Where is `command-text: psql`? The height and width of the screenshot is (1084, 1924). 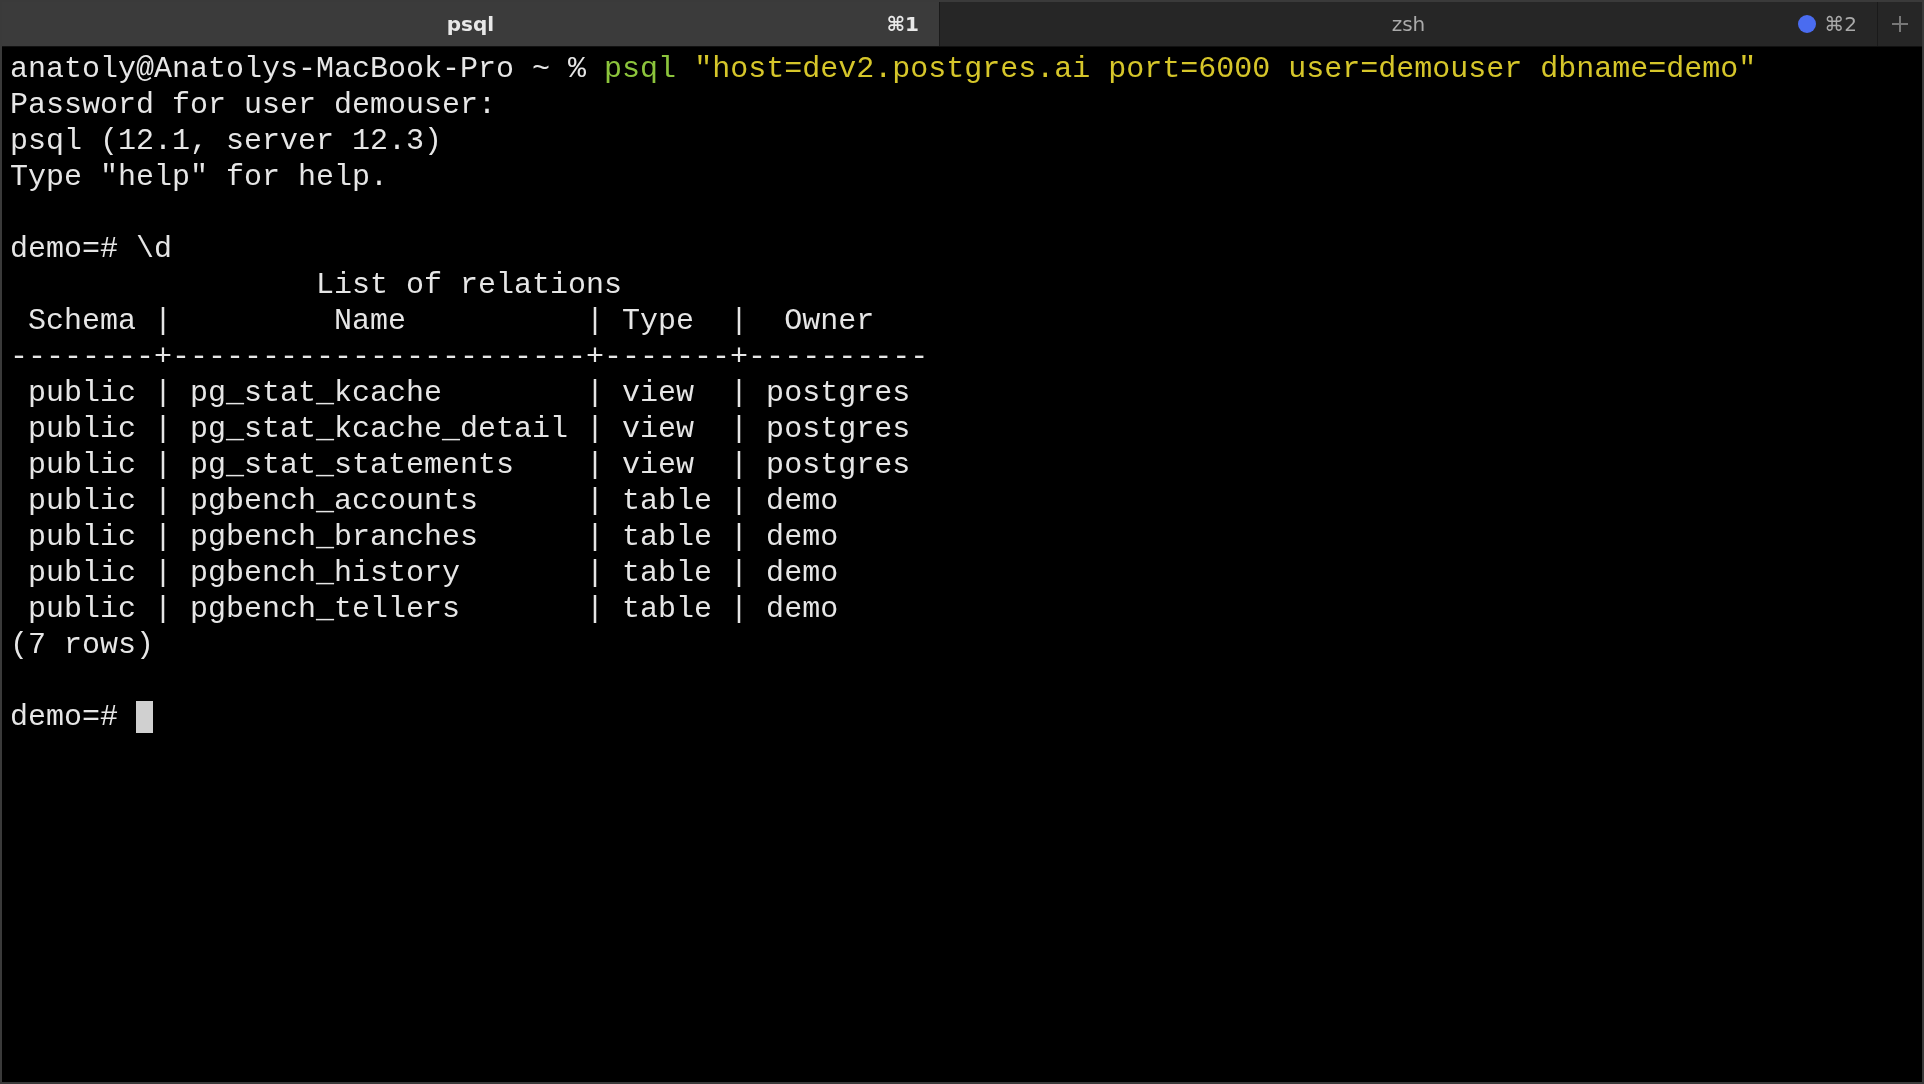
command-text: psql is located at coordinates (640, 69).